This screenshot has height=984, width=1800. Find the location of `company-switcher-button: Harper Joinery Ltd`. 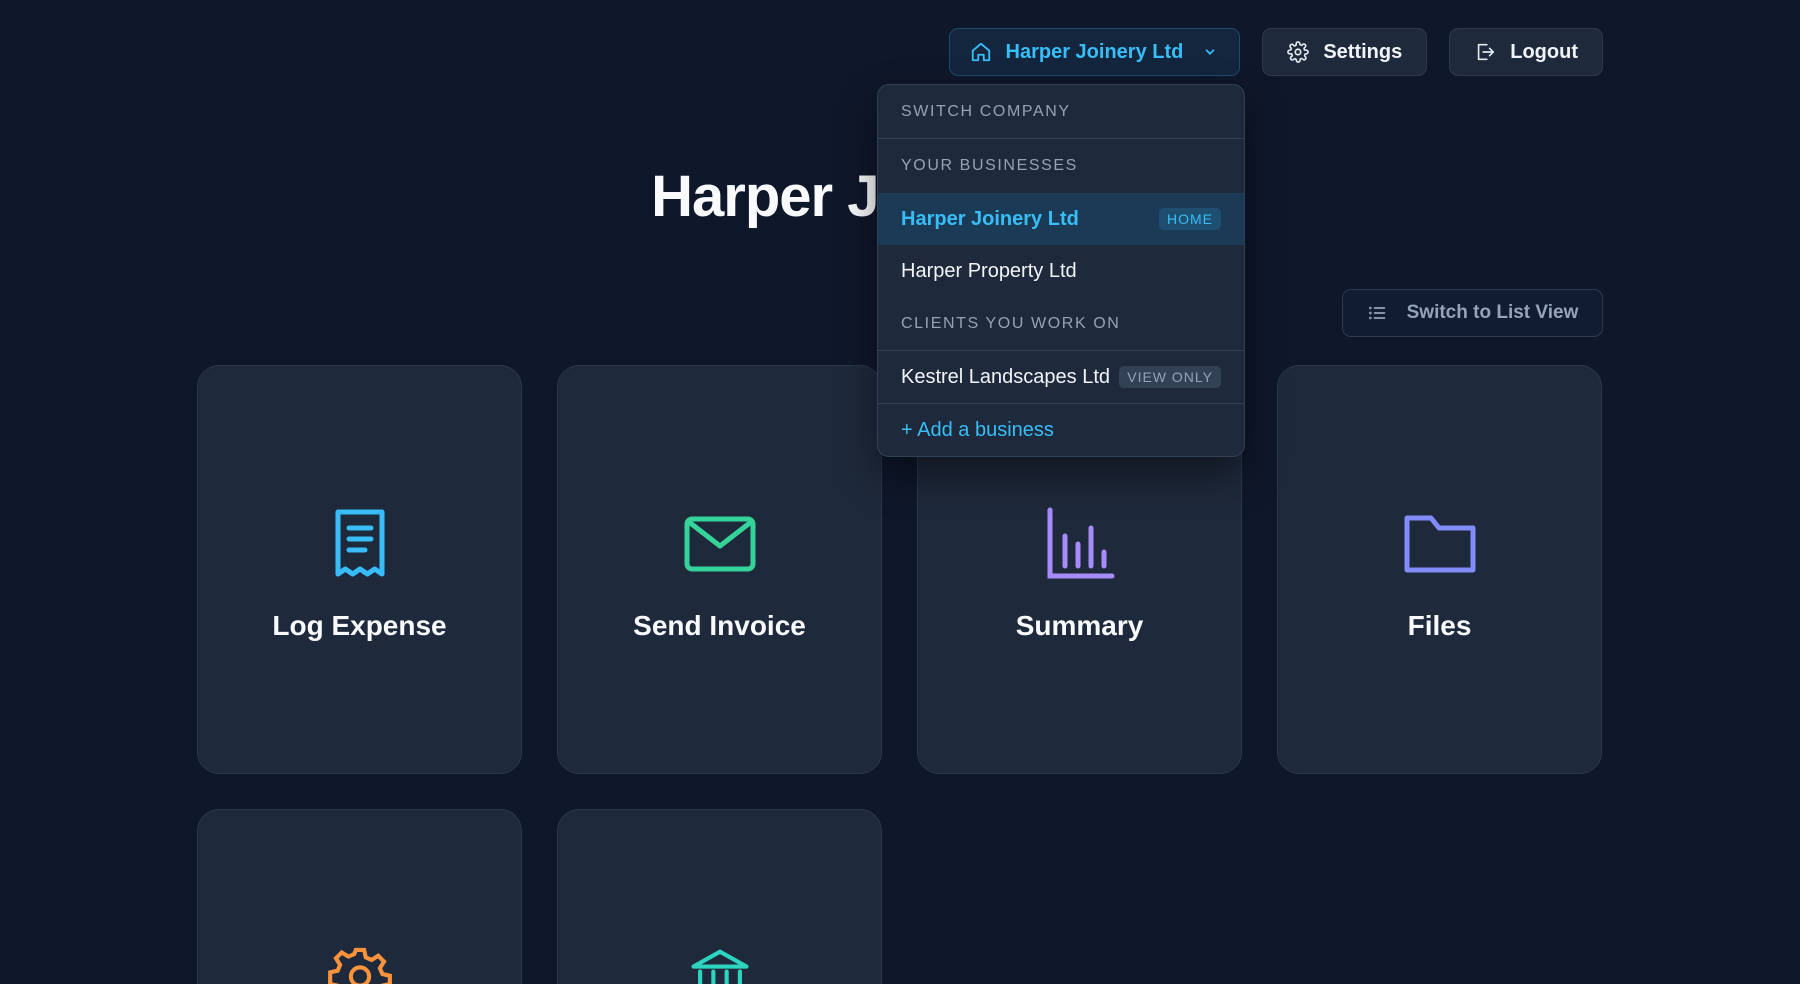

company-switcher-button: Harper Joinery Ltd is located at coordinates (1094, 52).